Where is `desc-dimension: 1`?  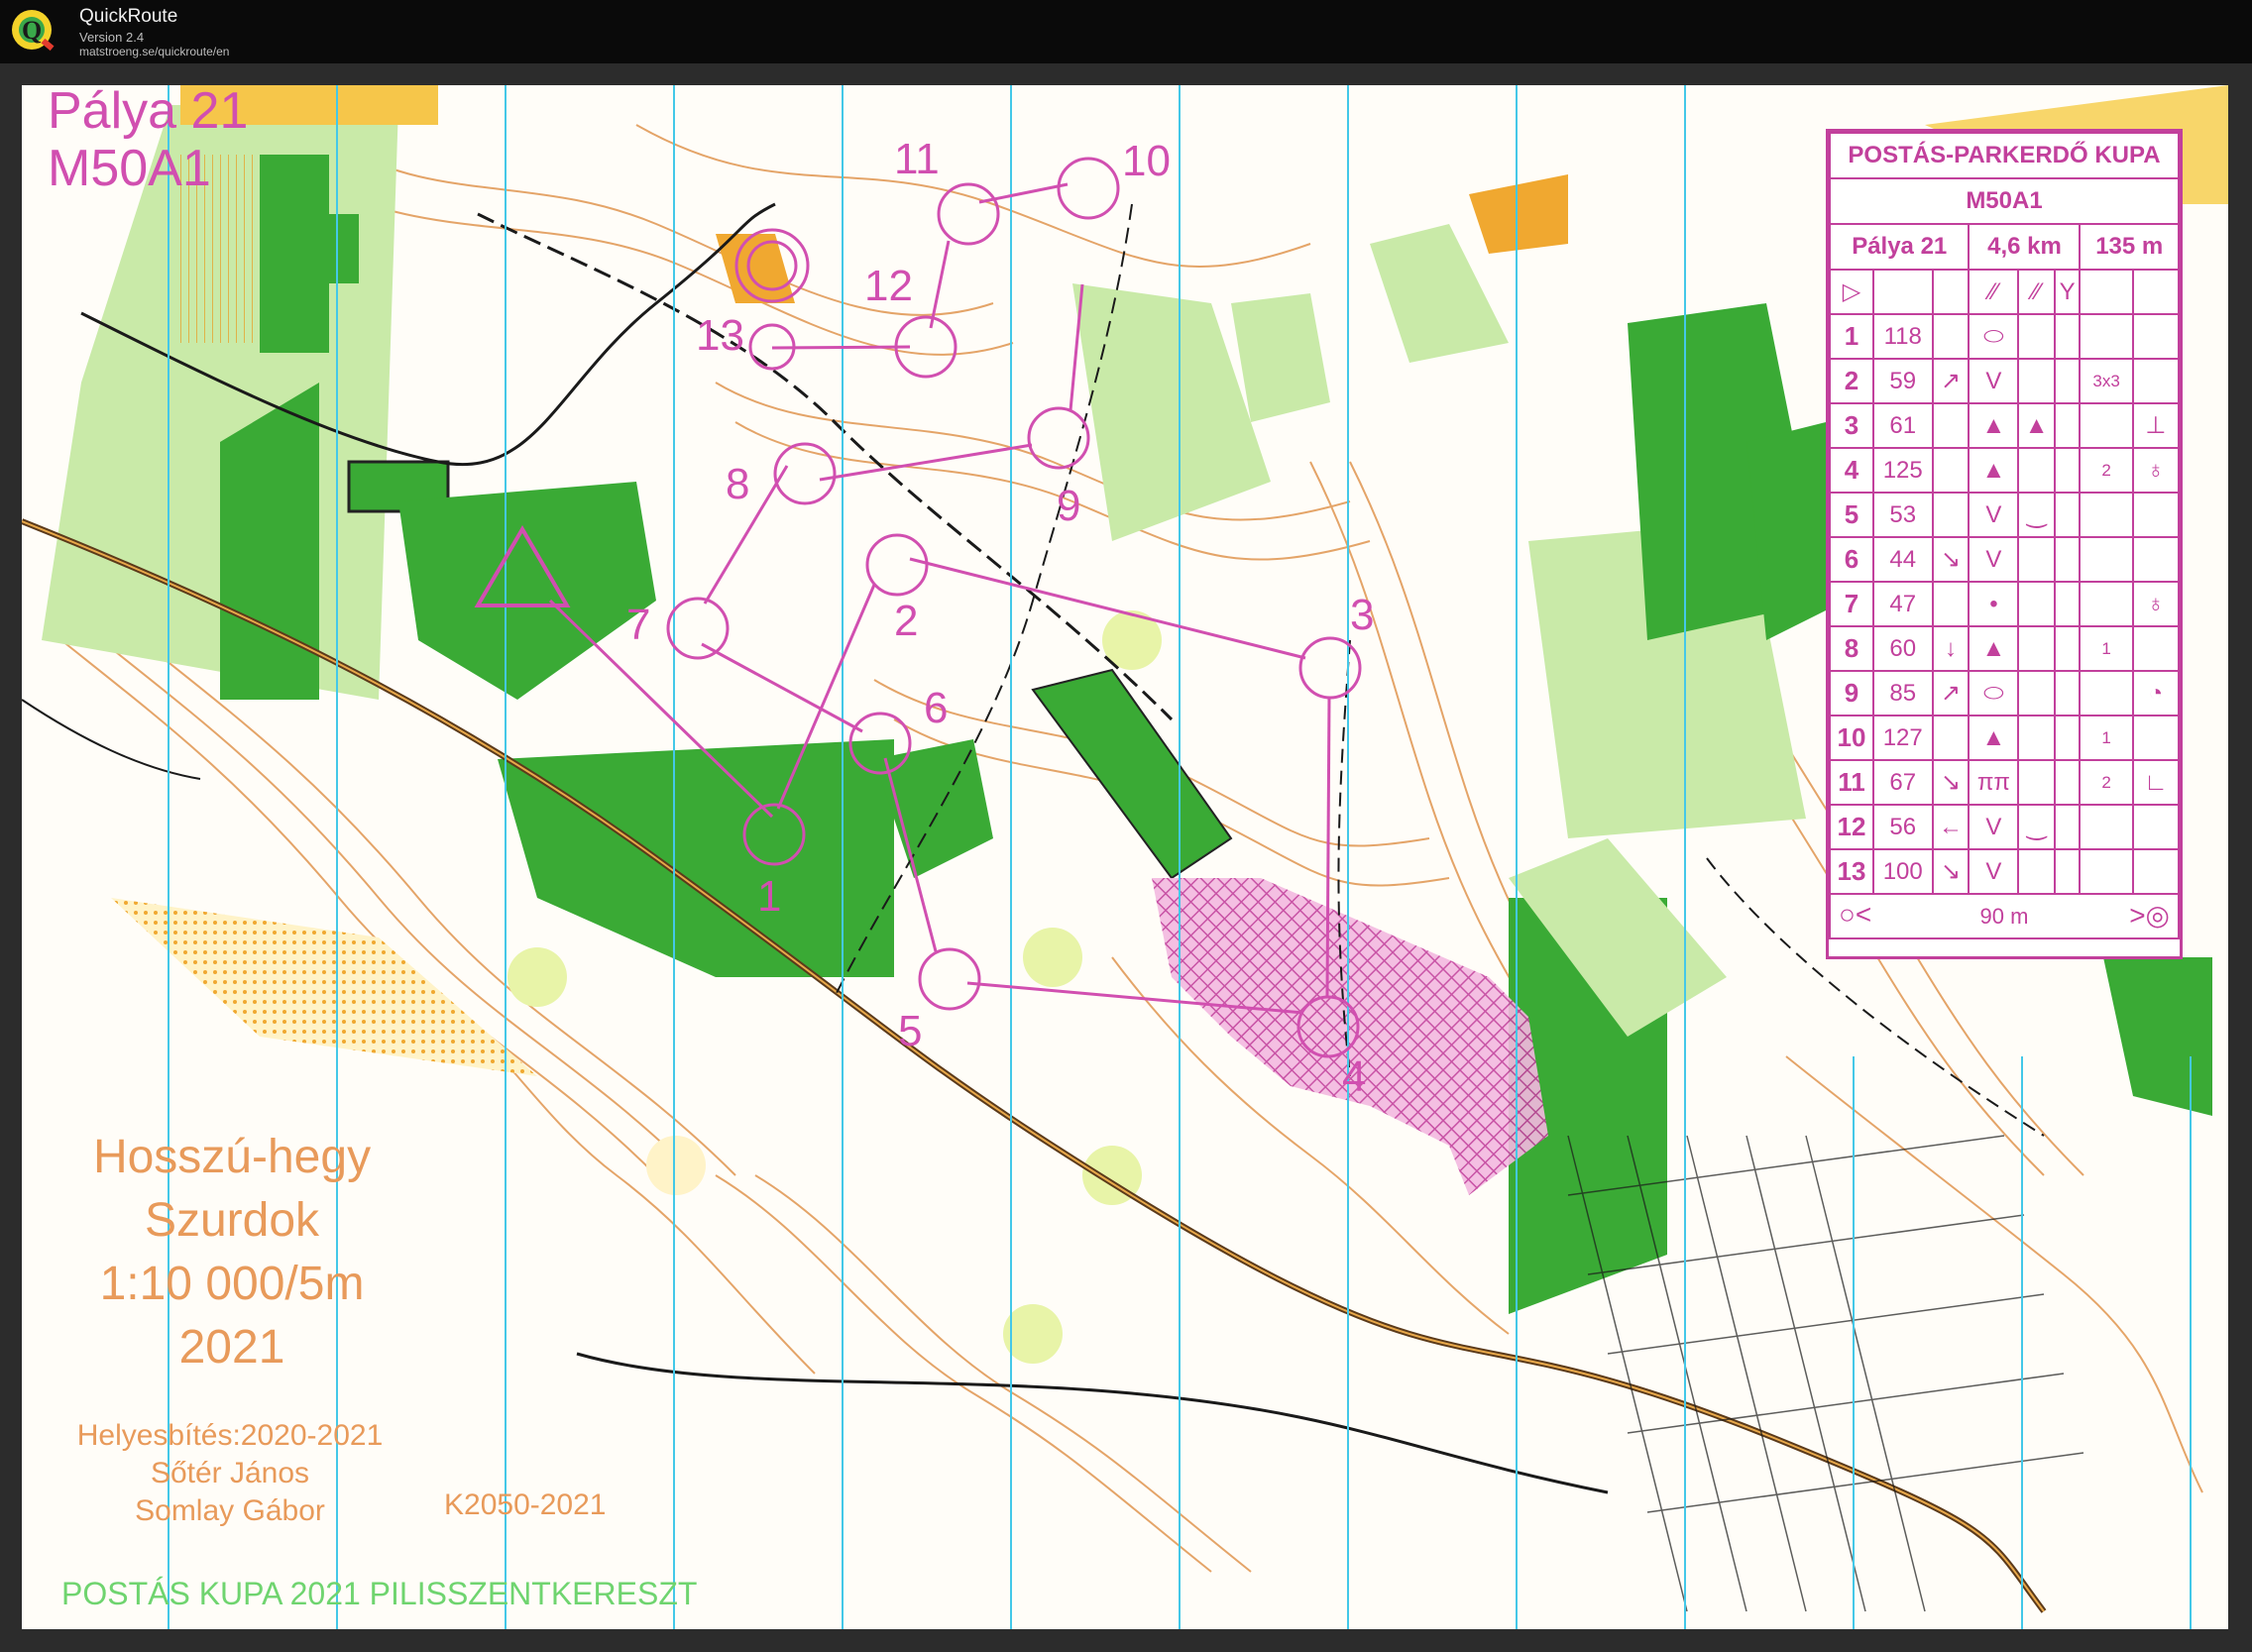 desc-dimension: 1 is located at coordinates (2106, 738).